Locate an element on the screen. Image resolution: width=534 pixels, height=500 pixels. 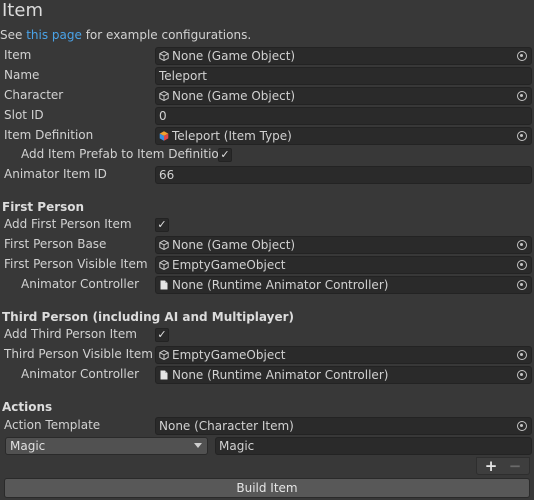
character-row: Character None (Game Object) is located at coordinates (267, 96).